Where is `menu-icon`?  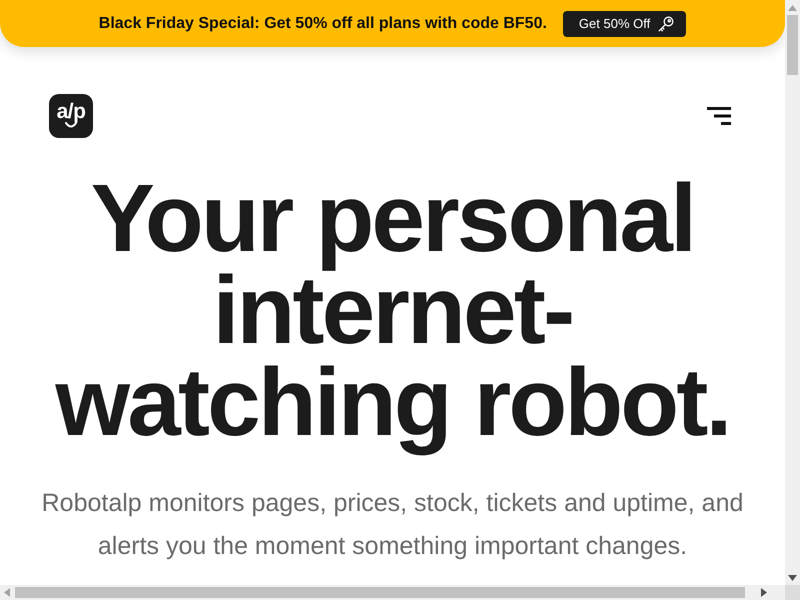 menu-icon is located at coordinates (719, 116).